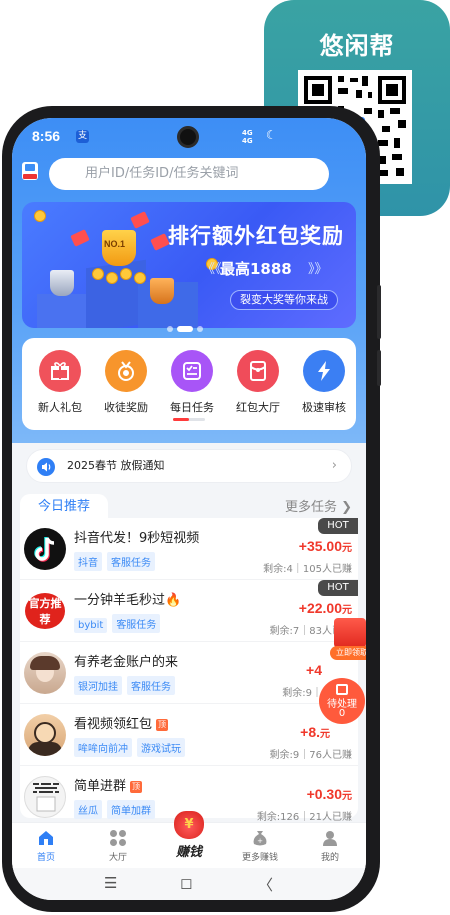 Image resolution: width=450 pixels, height=915 pixels. Describe the element at coordinates (117, 561) in the screenshot. I see `task-tags: 抖音 客服任务` at that location.